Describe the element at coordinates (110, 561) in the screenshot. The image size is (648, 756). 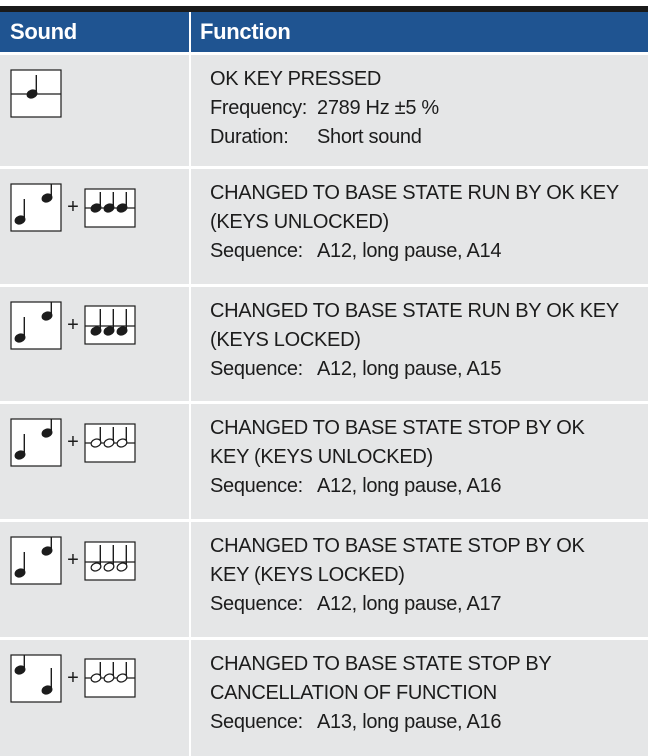
I see `three-hollow-bottom-icon` at that location.